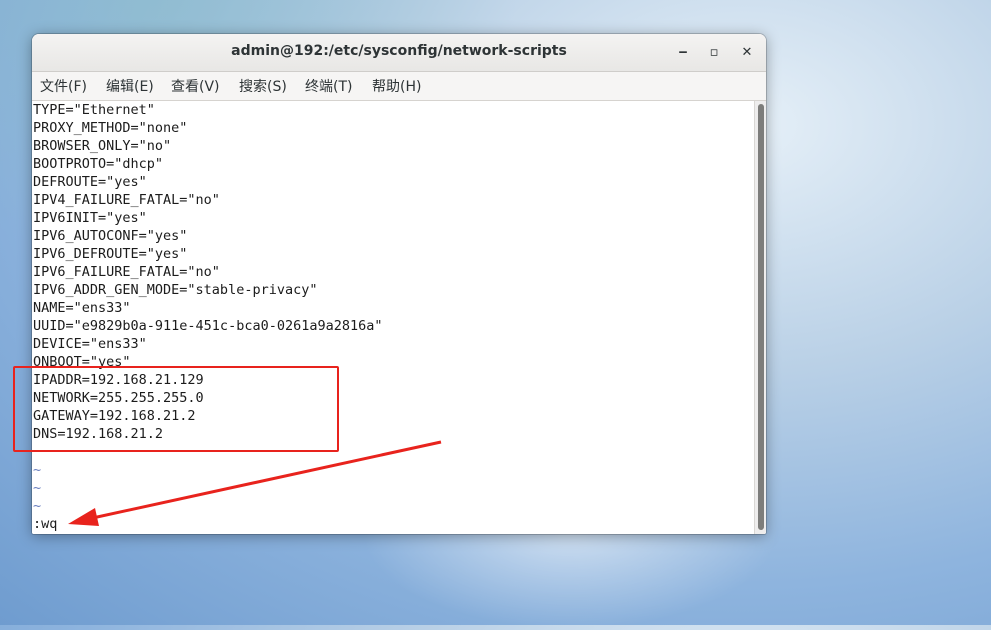 This screenshot has height=630, width=991. I want to click on config-line: IPV6_AUTOCONF="yes", so click(110, 236).